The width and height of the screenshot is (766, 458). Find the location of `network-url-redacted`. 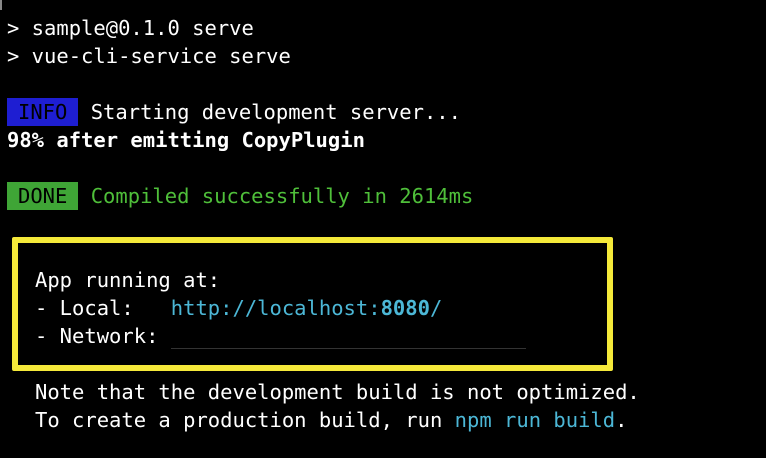

network-url-redacted is located at coordinates (348, 337).